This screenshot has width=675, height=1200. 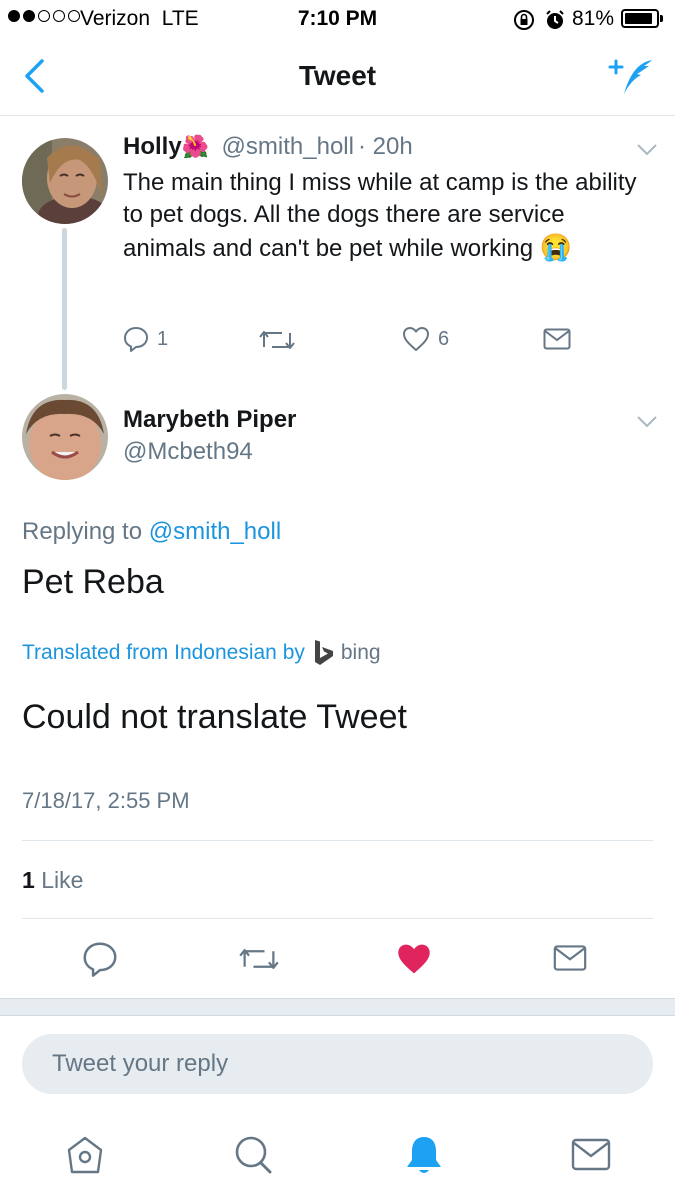 I want to click on heart-filled-icon, so click(x=414, y=959).